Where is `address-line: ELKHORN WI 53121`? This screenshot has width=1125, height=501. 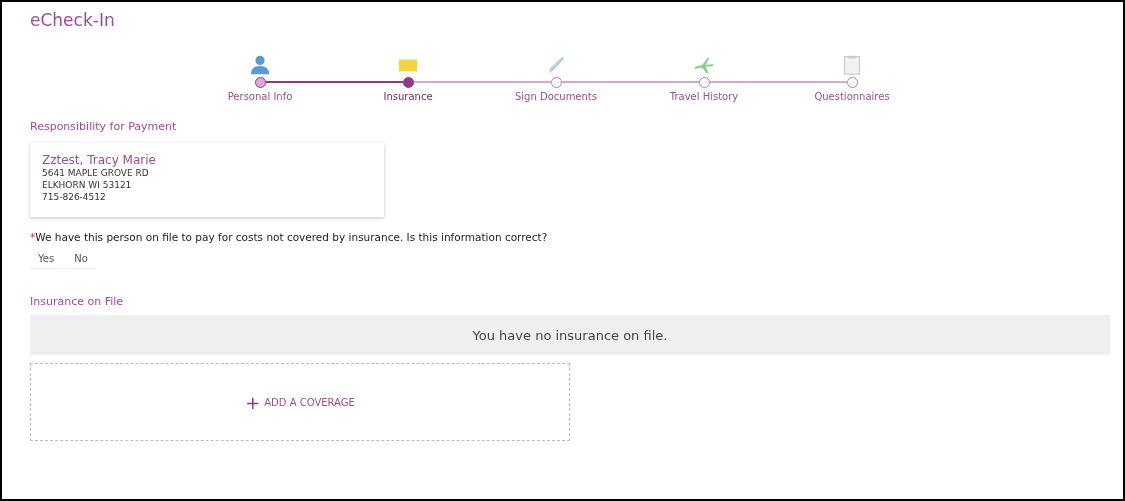 address-line: ELKHORN WI 53121 is located at coordinates (87, 185).